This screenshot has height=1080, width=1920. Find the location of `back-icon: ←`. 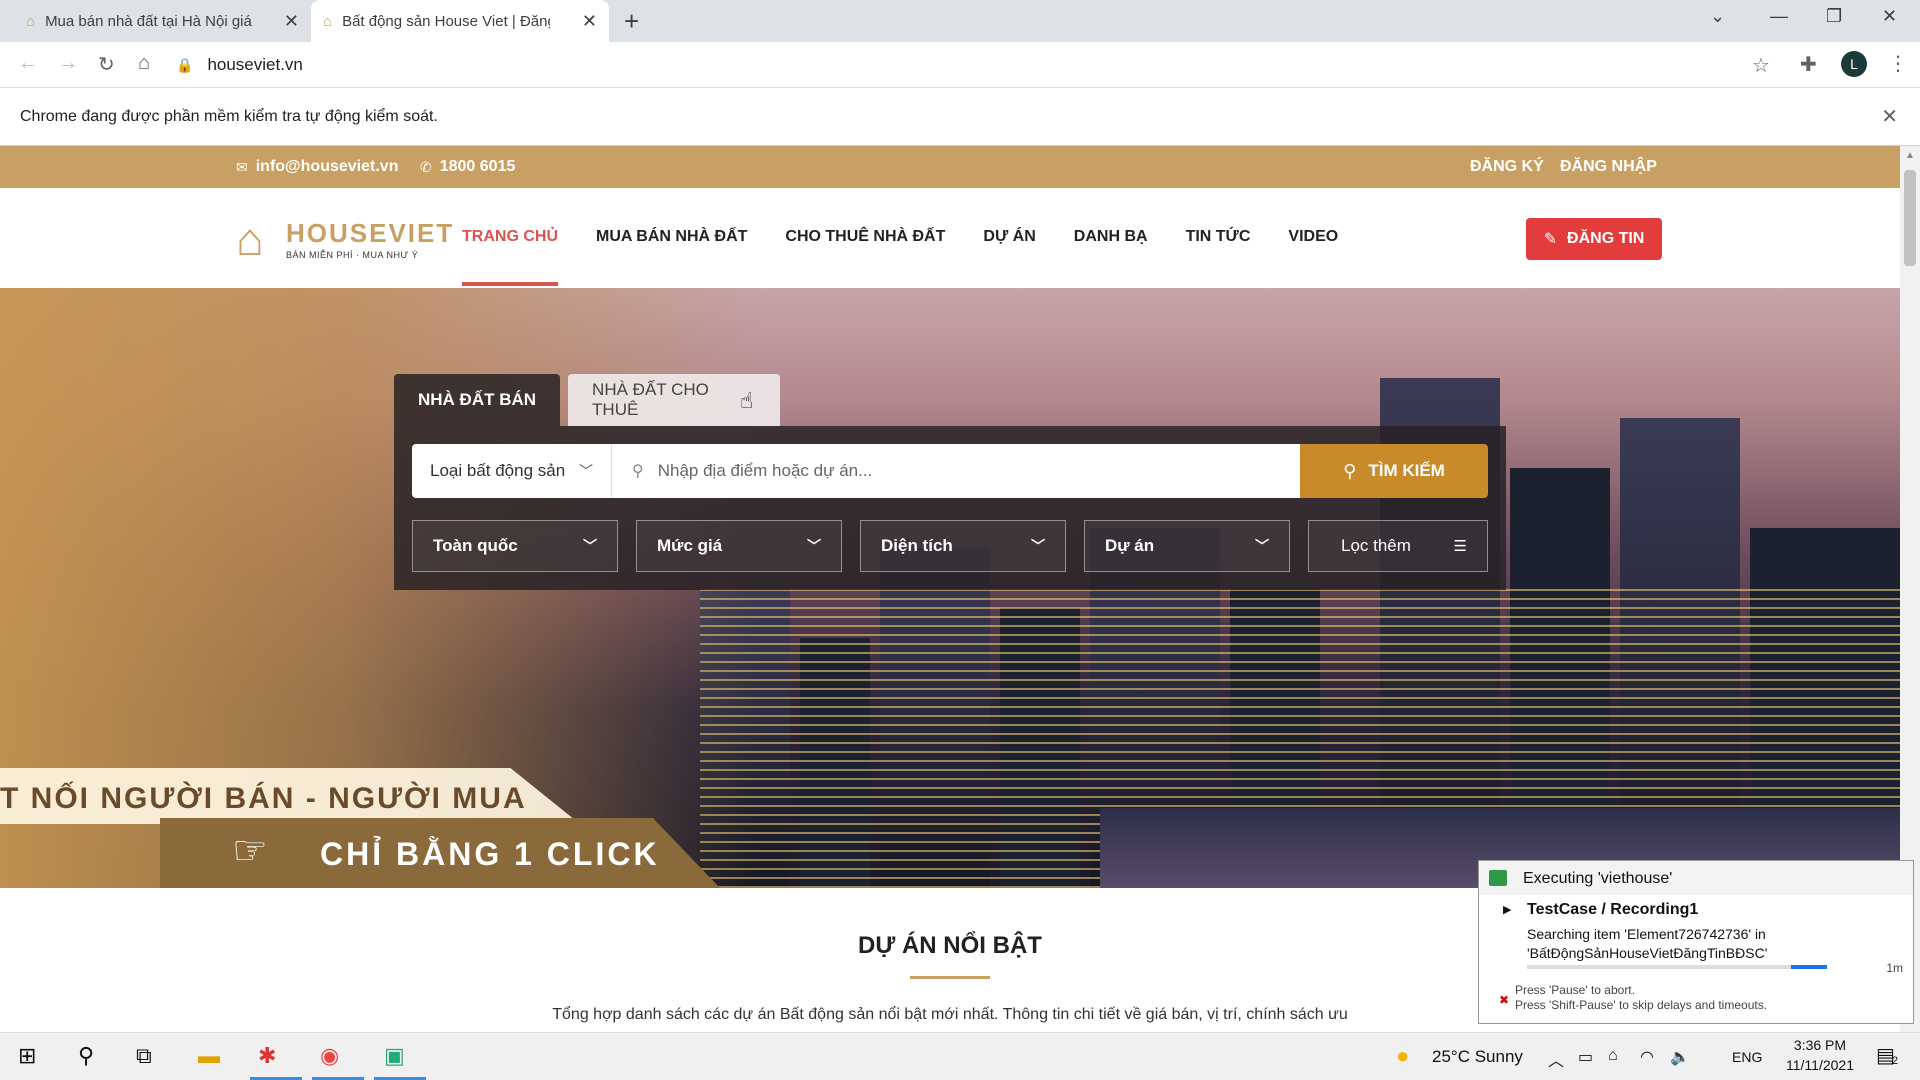

back-icon: ← is located at coordinates (28, 63).